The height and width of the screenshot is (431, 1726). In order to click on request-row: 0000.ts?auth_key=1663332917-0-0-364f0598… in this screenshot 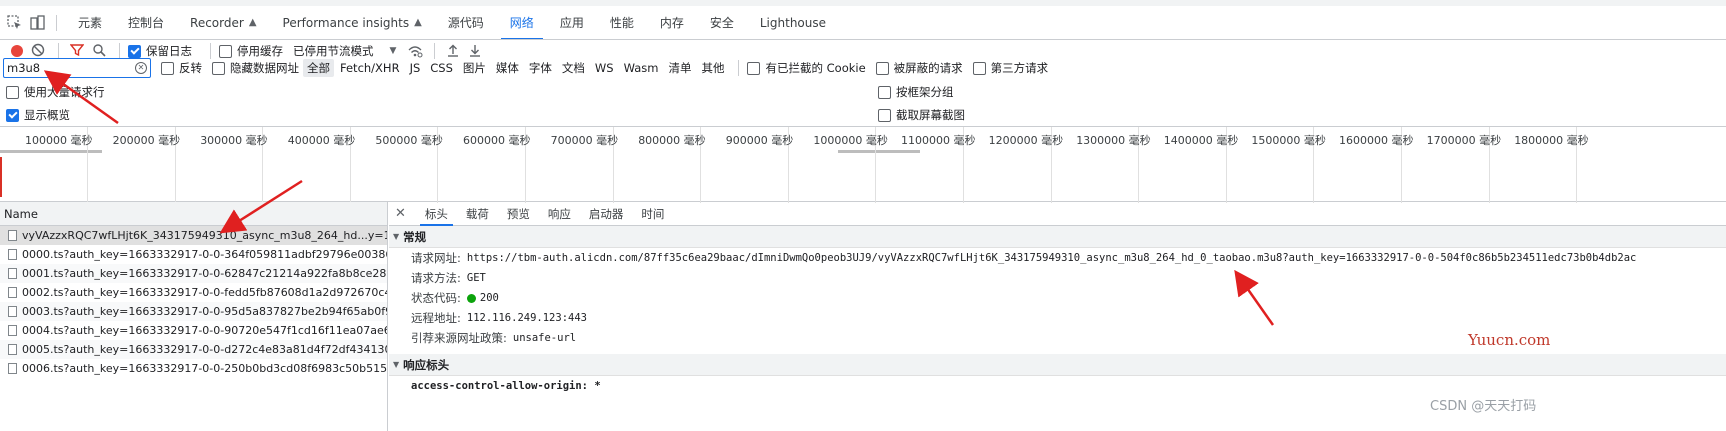, I will do `click(193, 254)`.